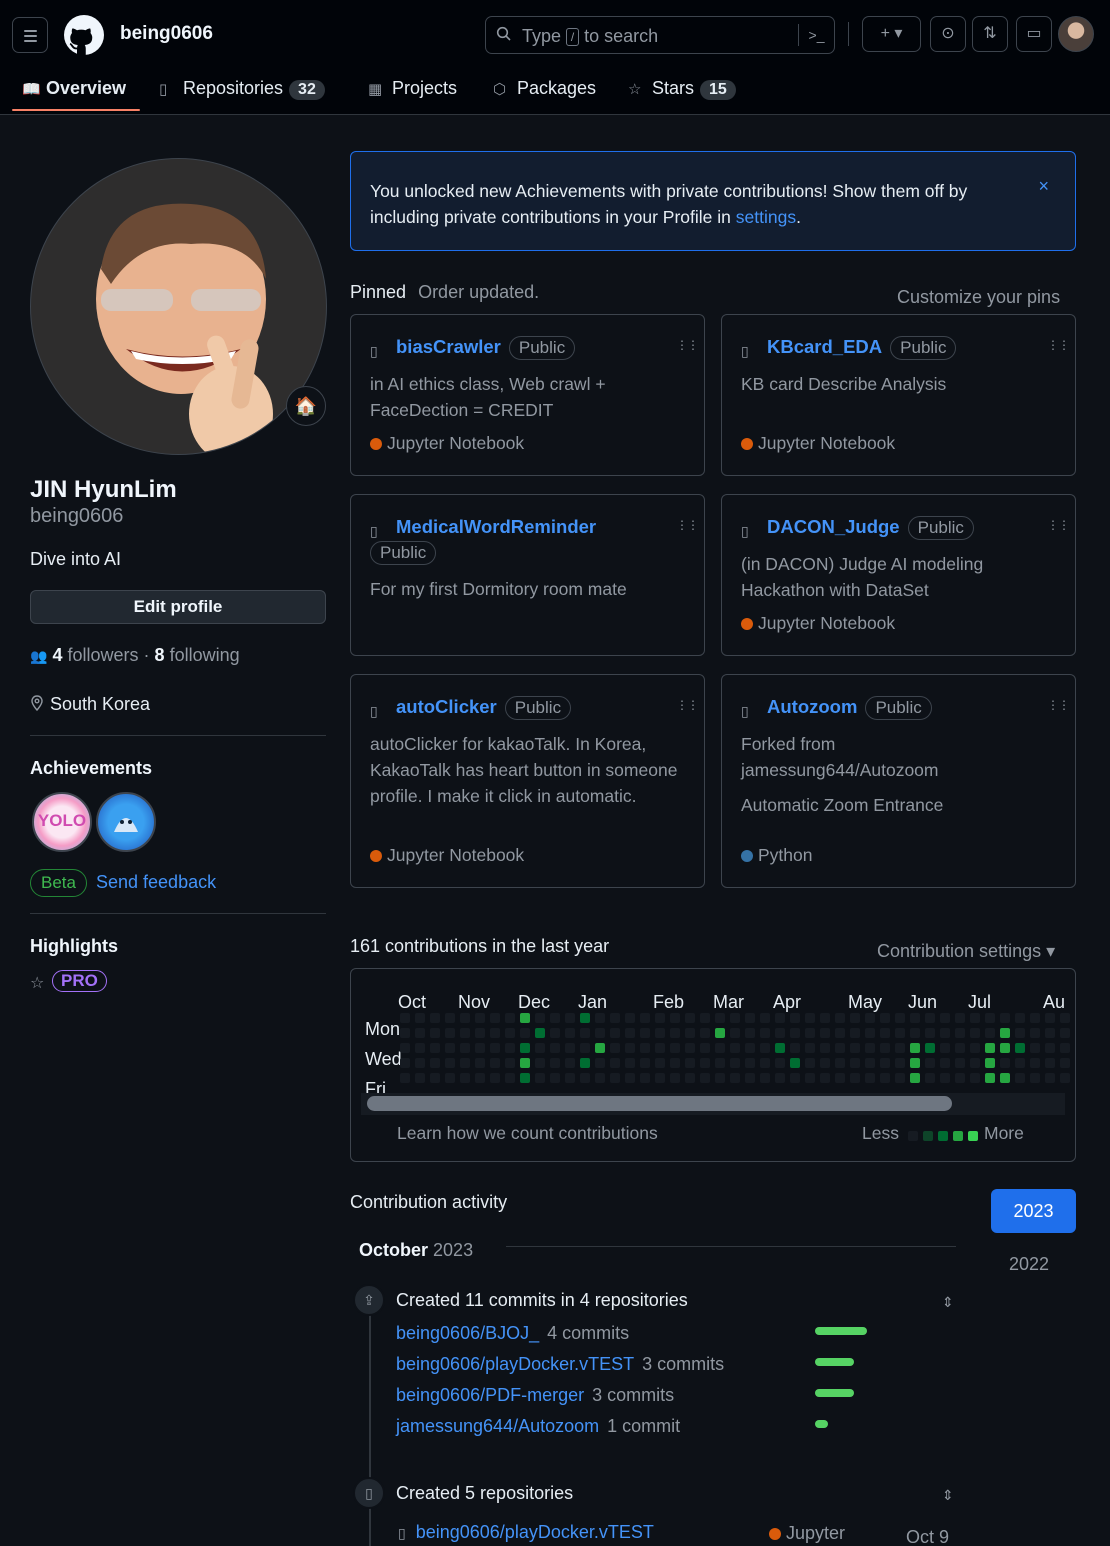 The image size is (1110, 1546). What do you see at coordinates (527, 1133) in the screenshot?
I see `learn-contributions-link: Learn how we count contributions` at bounding box center [527, 1133].